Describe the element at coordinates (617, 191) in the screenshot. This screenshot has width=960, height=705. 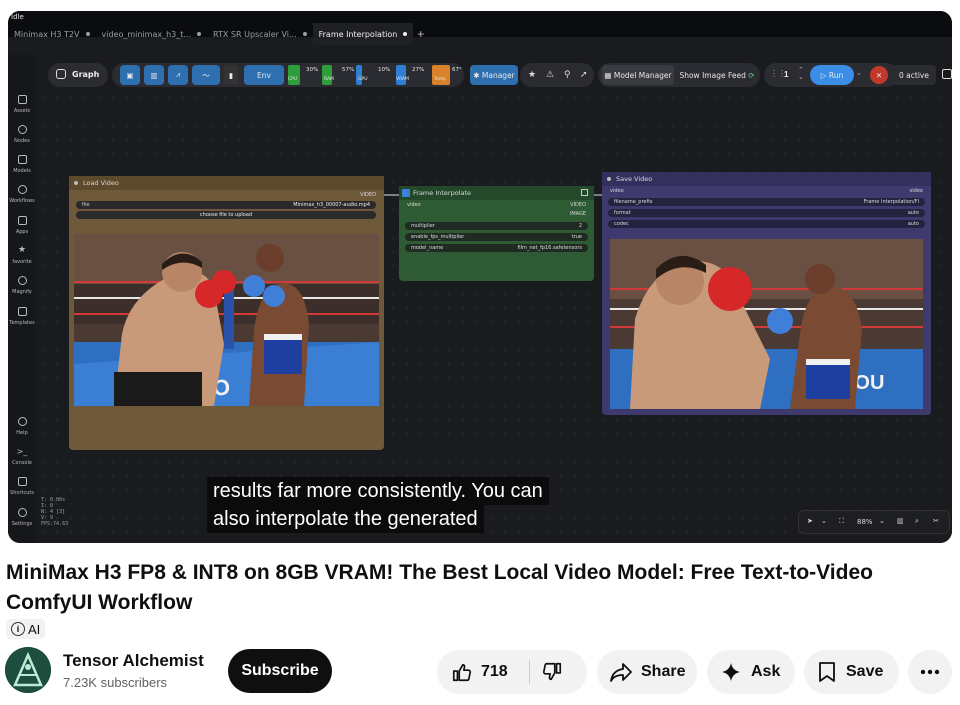
I see `video-input-port: video` at that location.